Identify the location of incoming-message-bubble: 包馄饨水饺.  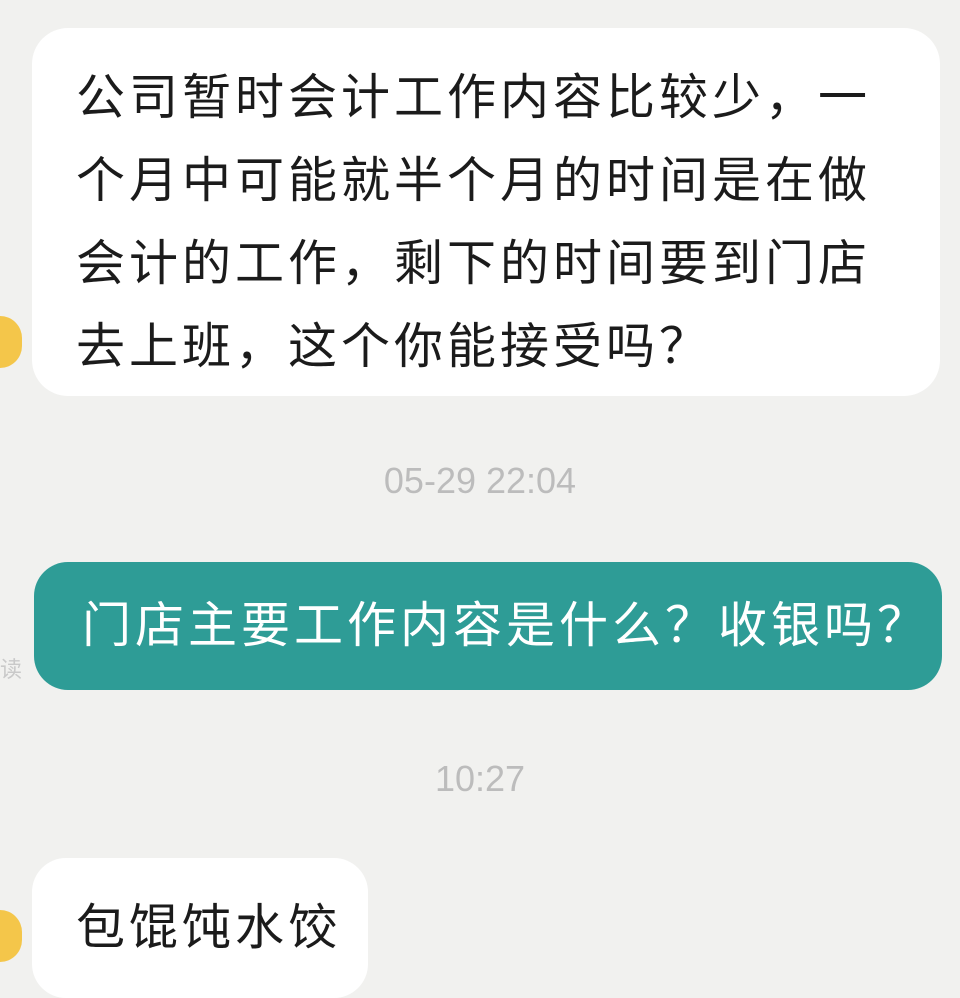
(200, 928).